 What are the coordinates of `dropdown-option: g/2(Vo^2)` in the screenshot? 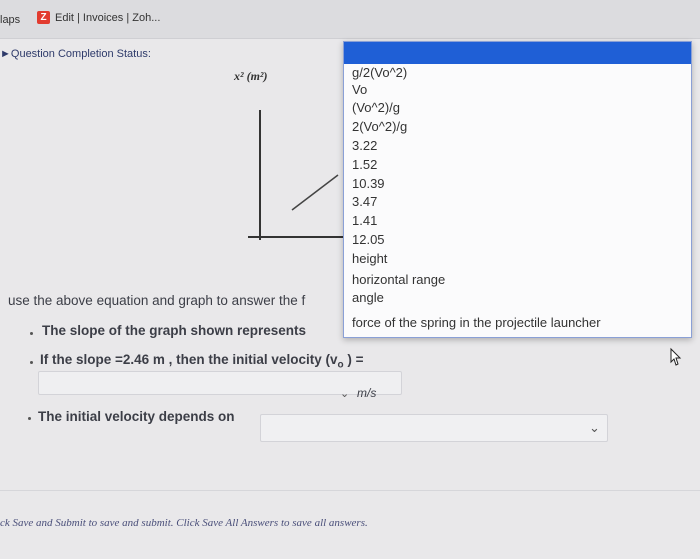 It's located at (379, 72).